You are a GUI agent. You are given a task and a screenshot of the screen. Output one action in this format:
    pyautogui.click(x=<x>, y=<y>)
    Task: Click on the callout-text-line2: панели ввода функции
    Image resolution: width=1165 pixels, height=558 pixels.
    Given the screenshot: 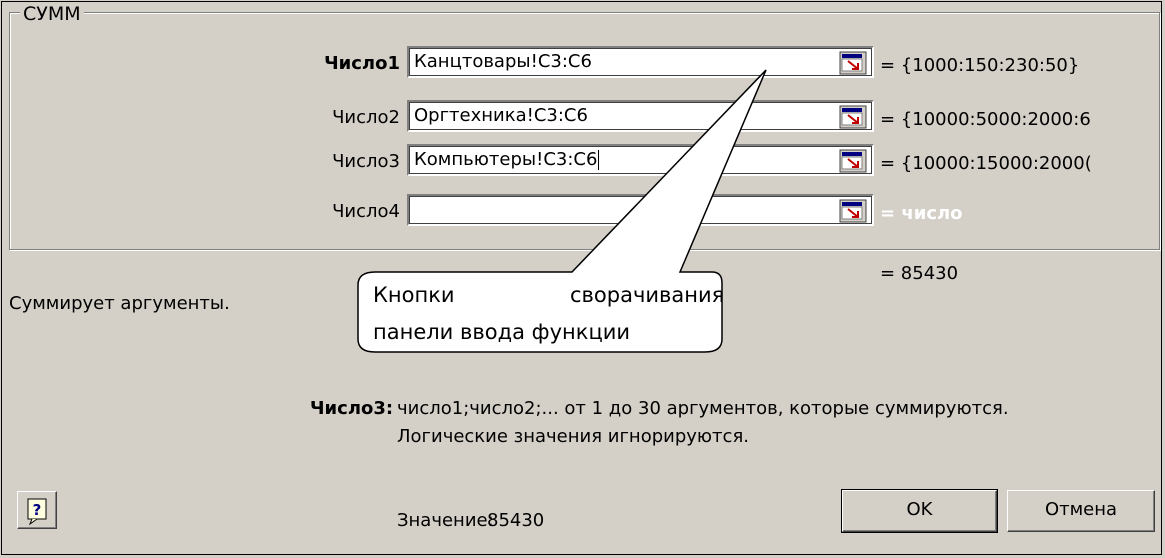 What is the action you would take?
    pyautogui.click(x=502, y=332)
    